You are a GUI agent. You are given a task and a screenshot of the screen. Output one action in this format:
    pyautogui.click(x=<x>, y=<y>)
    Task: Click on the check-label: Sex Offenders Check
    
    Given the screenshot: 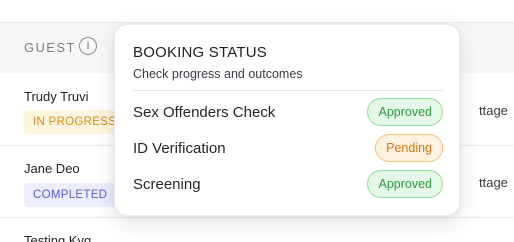 What is the action you would take?
    pyautogui.click(x=204, y=112)
    